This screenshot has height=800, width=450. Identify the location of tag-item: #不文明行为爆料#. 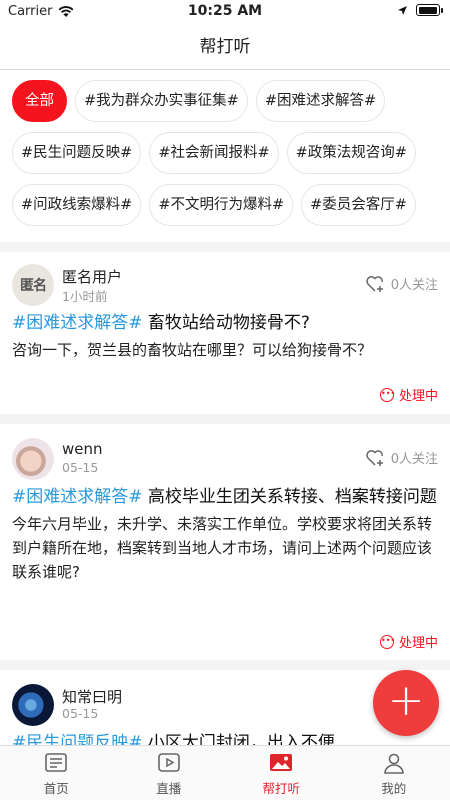
(221, 205).